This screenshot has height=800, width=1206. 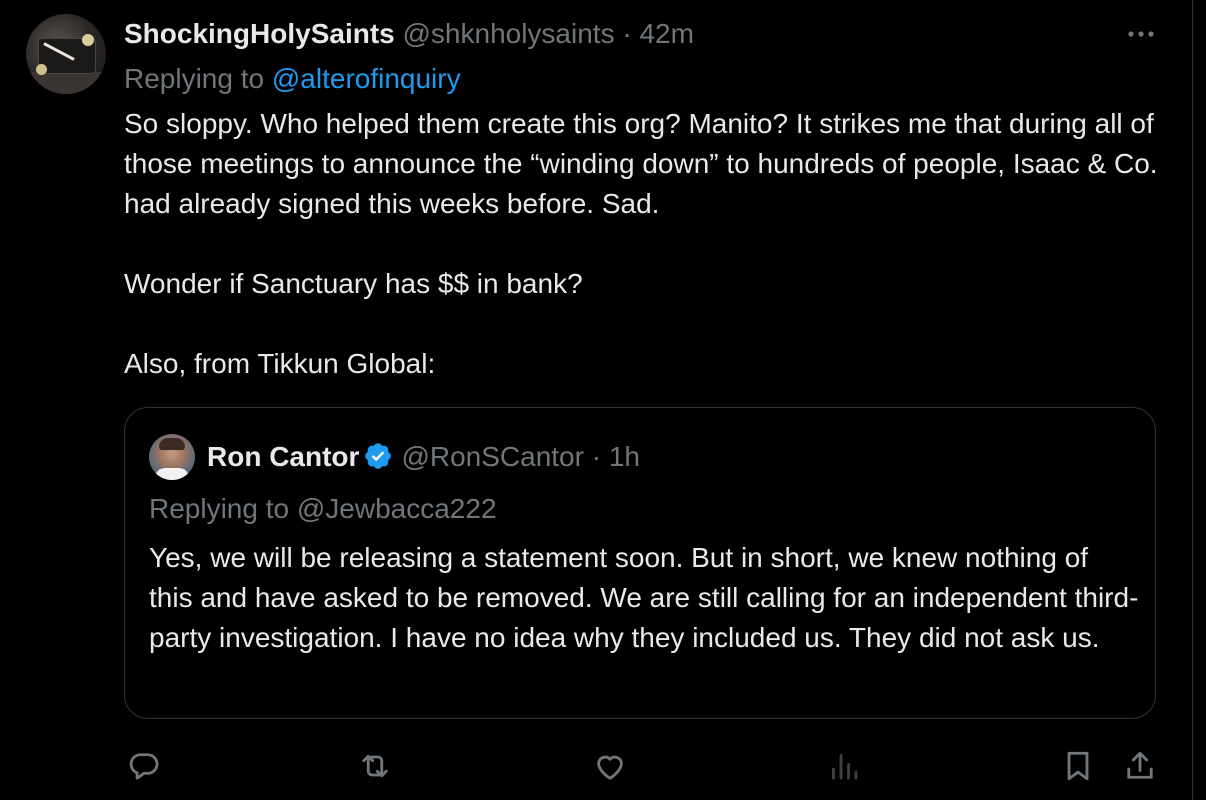 I want to click on author-display-name: ShockingHolySaints, so click(x=259, y=33).